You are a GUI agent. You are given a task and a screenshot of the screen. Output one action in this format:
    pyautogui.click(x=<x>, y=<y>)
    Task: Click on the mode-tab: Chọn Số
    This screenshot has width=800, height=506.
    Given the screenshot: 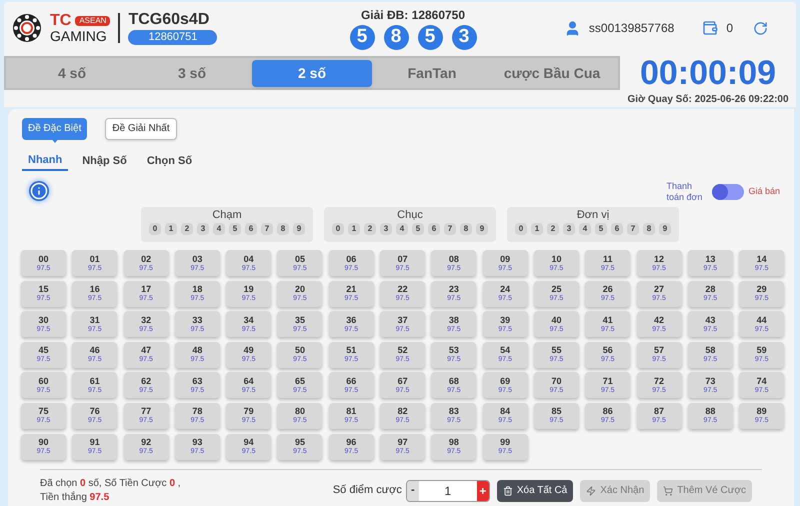 What is the action you would take?
    pyautogui.click(x=169, y=161)
    